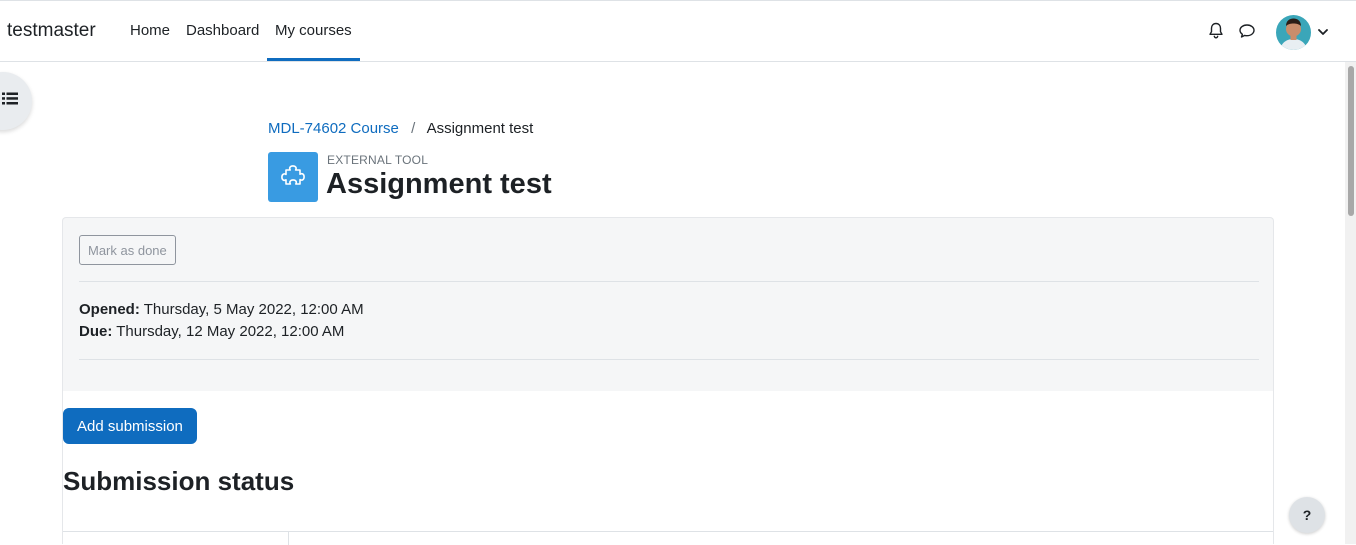 This screenshot has width=1356, height=545. What do you see at coordinates (1307, 515) in the screenshot?
I see `help-button: ?` at bounding box center [1307, 515].